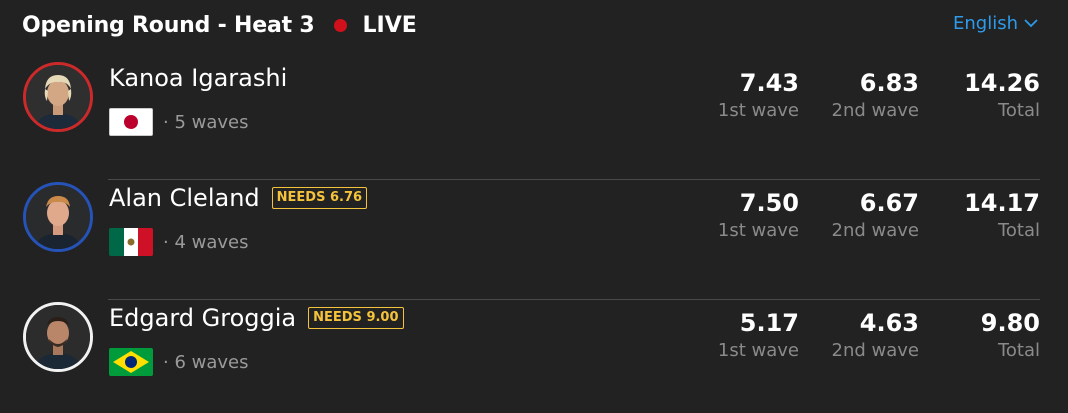 The image size is (1068, 413). I want to click on surfer-name-line: Edgard Groggia NEEDS 9.00, so click(256, 318).